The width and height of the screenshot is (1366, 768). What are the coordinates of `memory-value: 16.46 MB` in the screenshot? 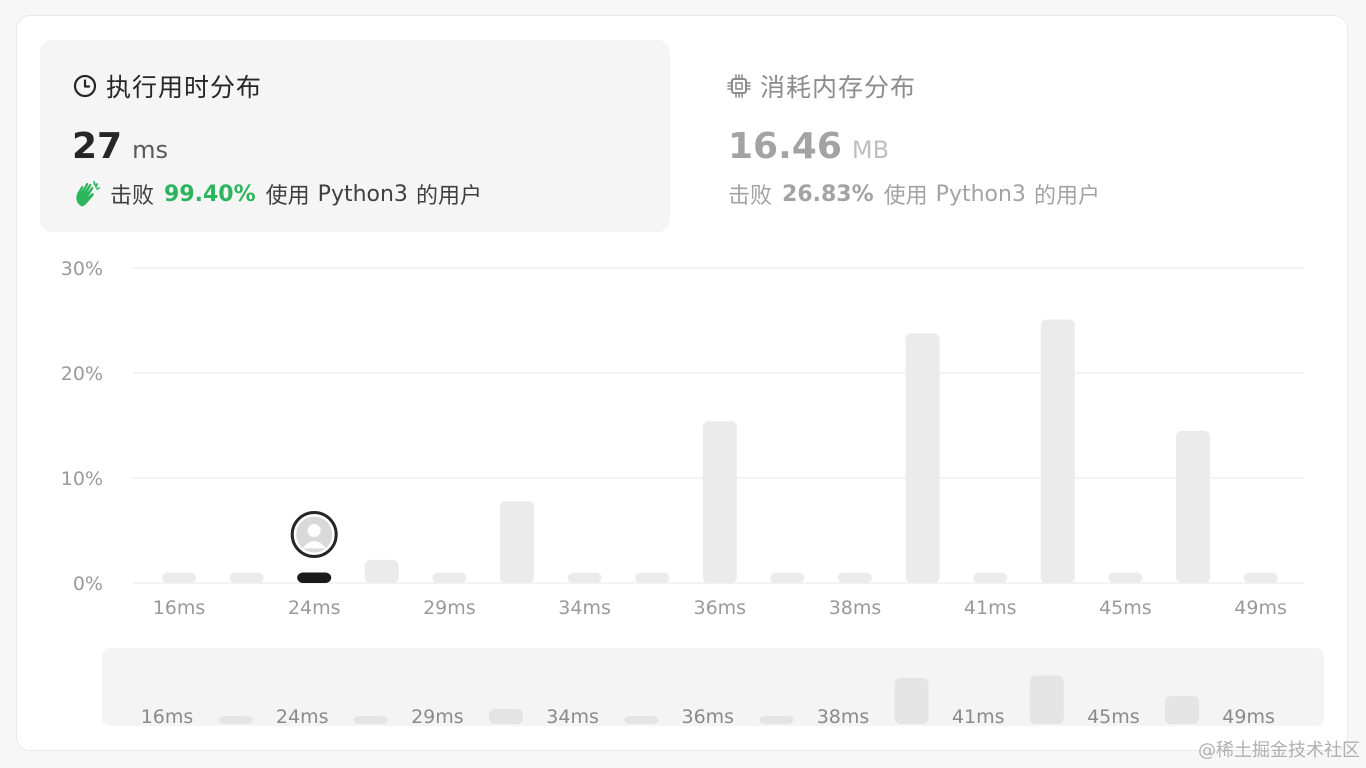 It's located at (808, 146).